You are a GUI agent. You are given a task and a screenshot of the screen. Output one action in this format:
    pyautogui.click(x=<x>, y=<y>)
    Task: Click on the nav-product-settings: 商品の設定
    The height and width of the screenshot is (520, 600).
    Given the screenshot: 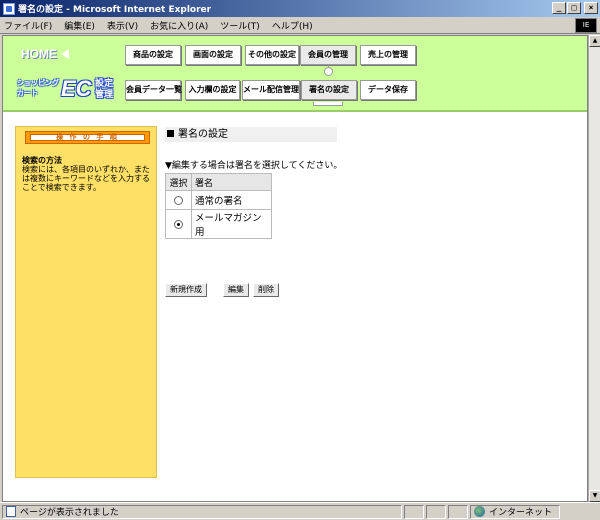 What is the action you would take?
    pyautogui.click(x=153, y=55)
    